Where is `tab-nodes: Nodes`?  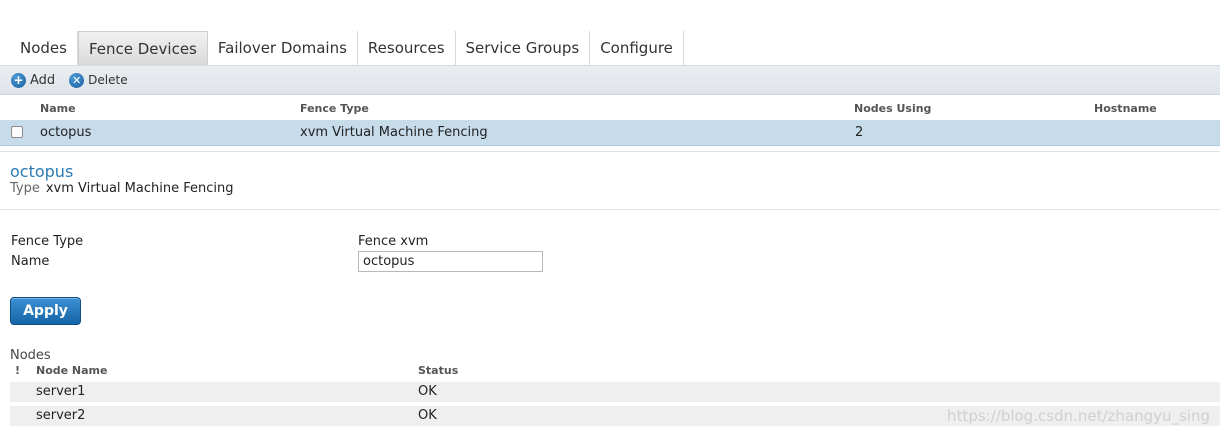 tab-nodes: Nodes is located at coordinates (44, 48).